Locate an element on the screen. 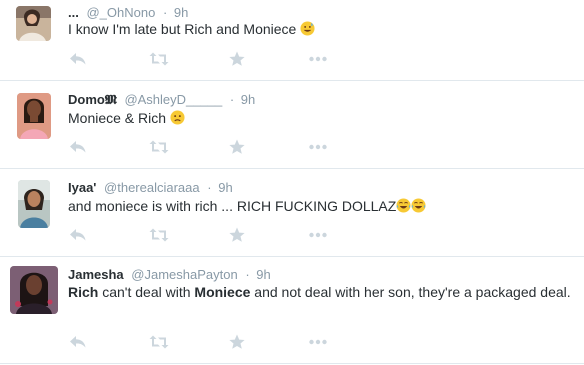 The width and height of the screenshot is (584, 365). author-name: Jamesha is located at coordinates (96, 274).